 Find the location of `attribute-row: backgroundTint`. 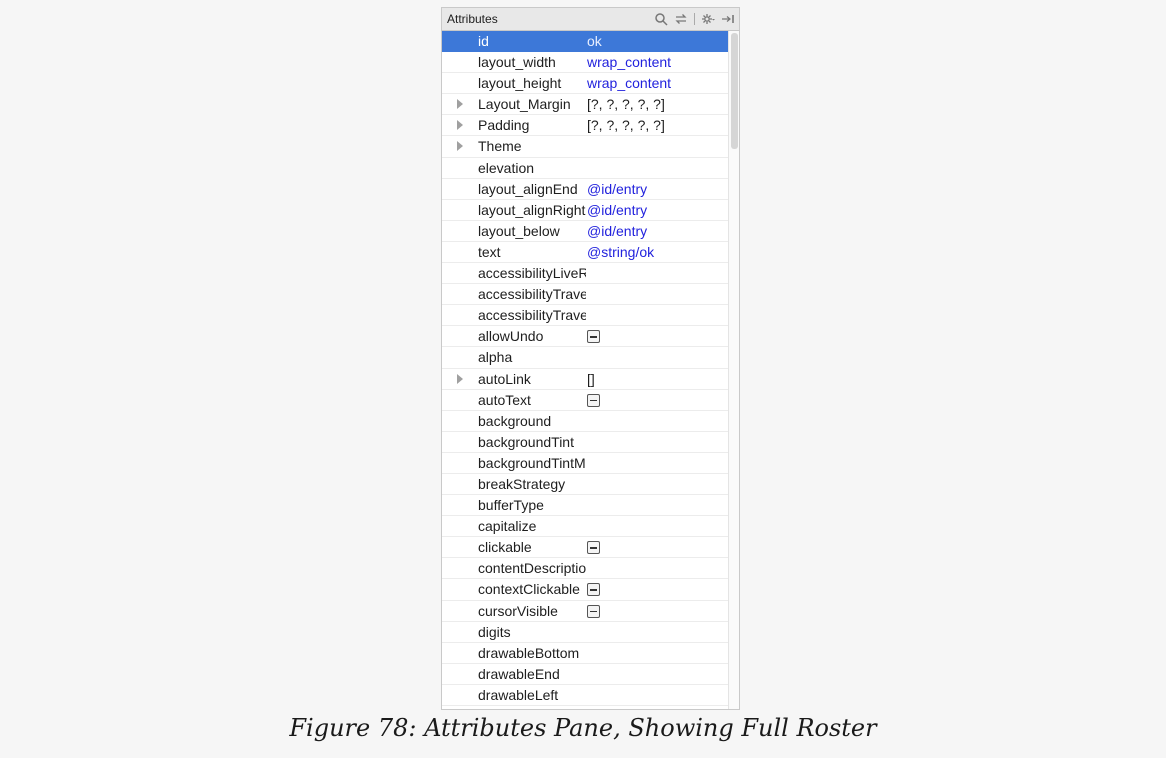

attribute-row: backgroundTint is located at coordinates (585, 442).